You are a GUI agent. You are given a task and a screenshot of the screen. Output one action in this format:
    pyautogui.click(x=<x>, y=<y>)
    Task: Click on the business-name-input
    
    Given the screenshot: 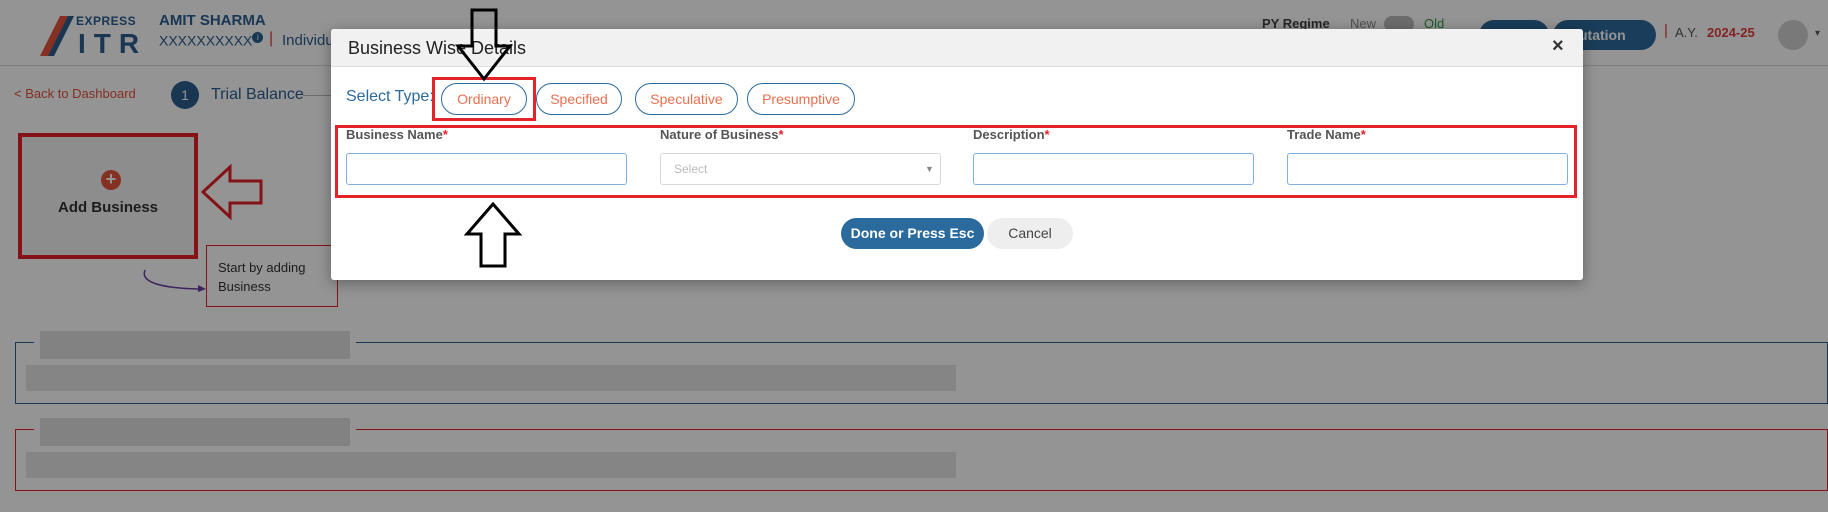 What is the action you would take?
    pyautogui.click(x=486, y=169)
    